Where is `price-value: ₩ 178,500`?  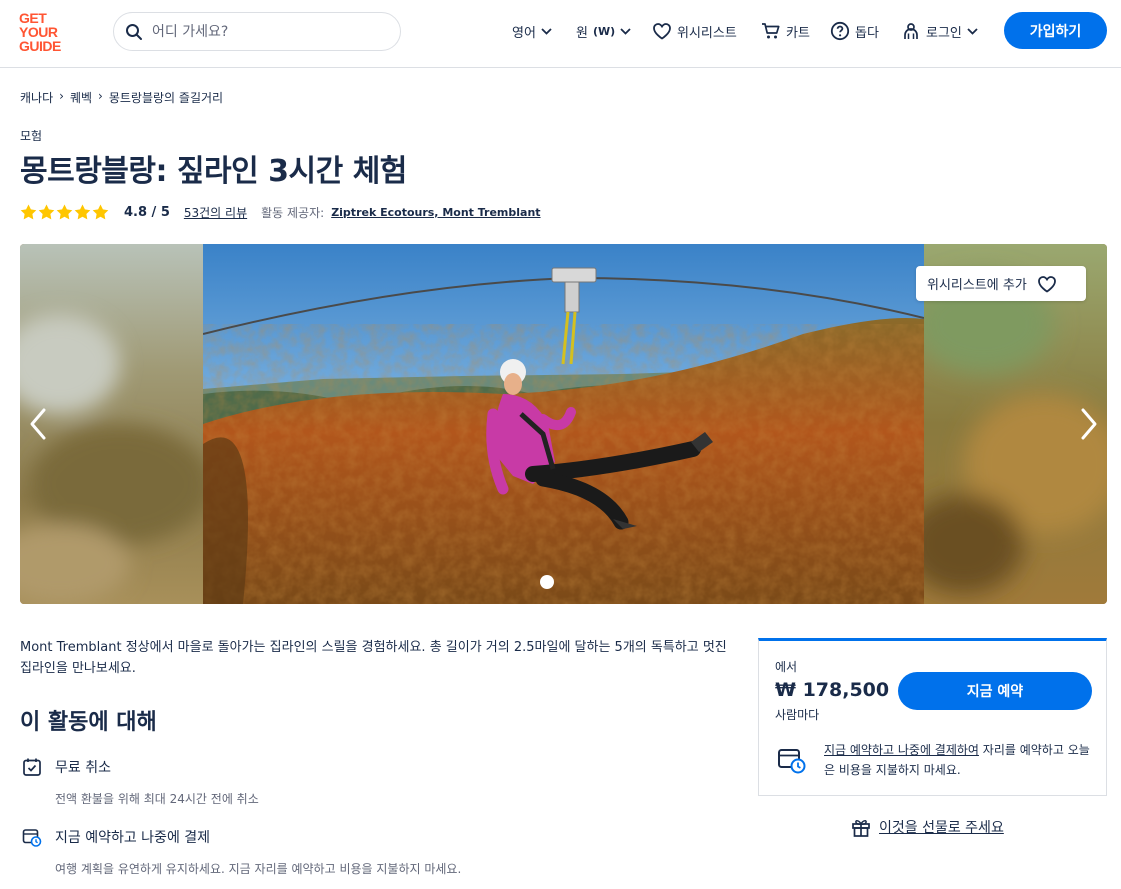
price-value: ₩ 178,500 is located at coordinates (832, 690).